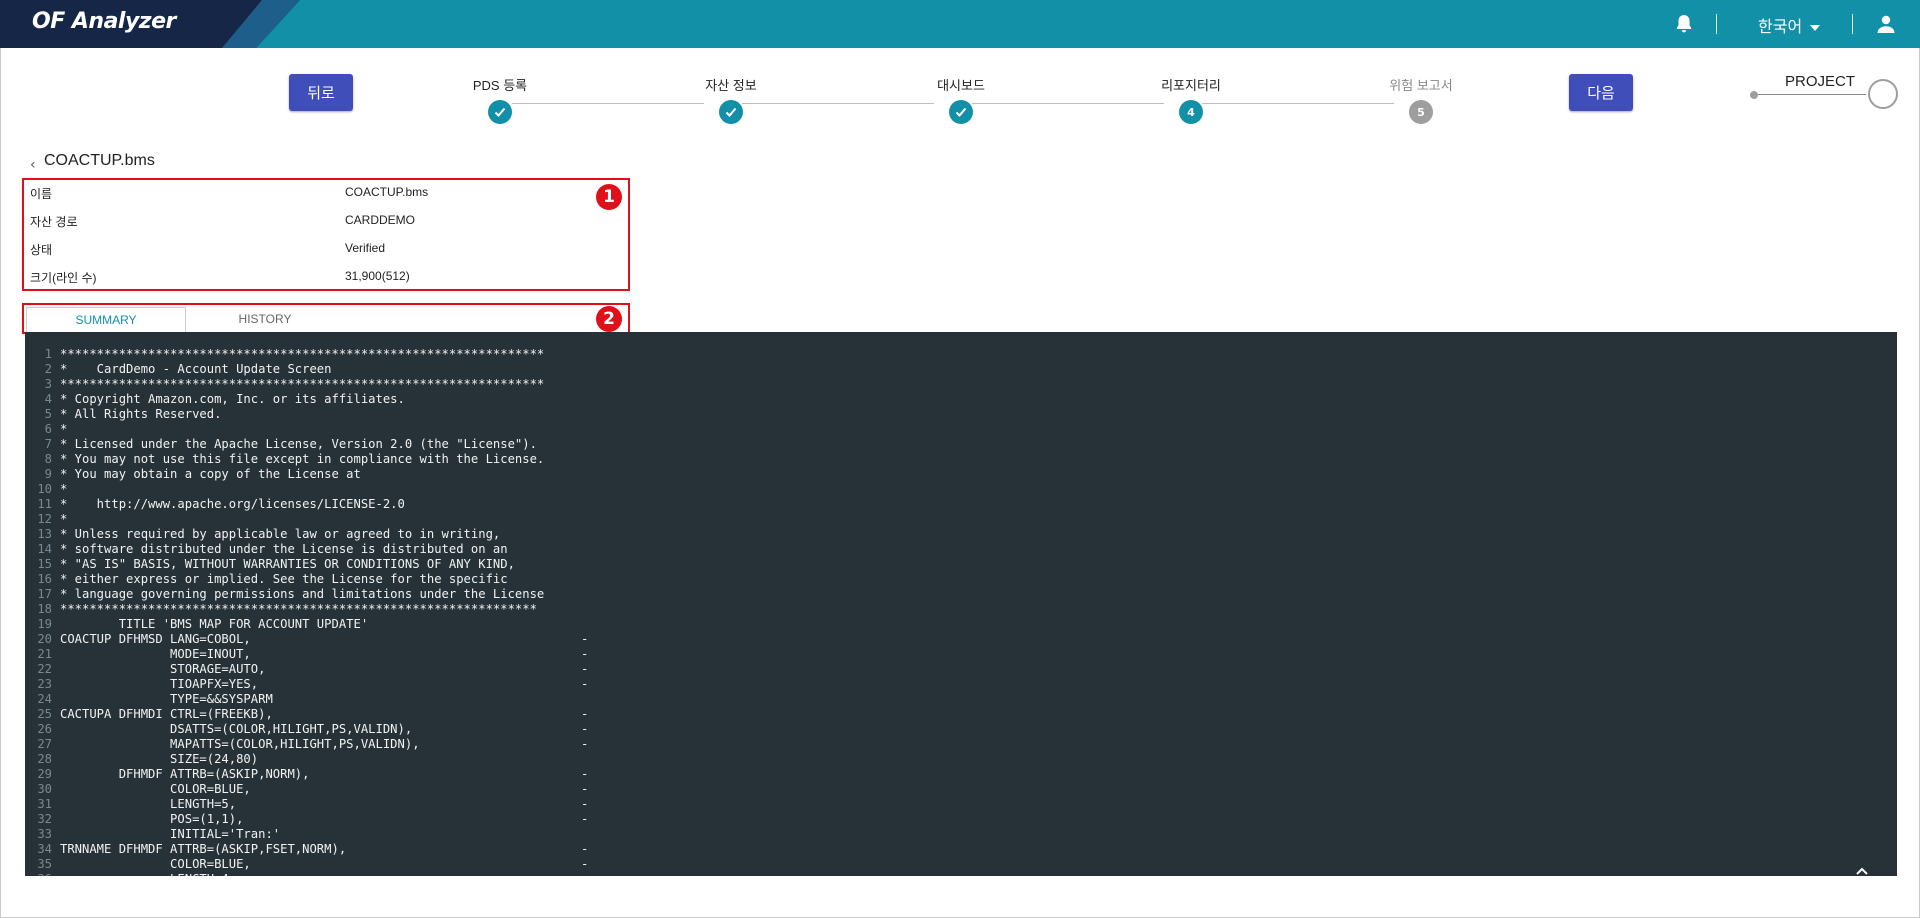  I want to click on language-selector: 한국어, so click(1789, 25).